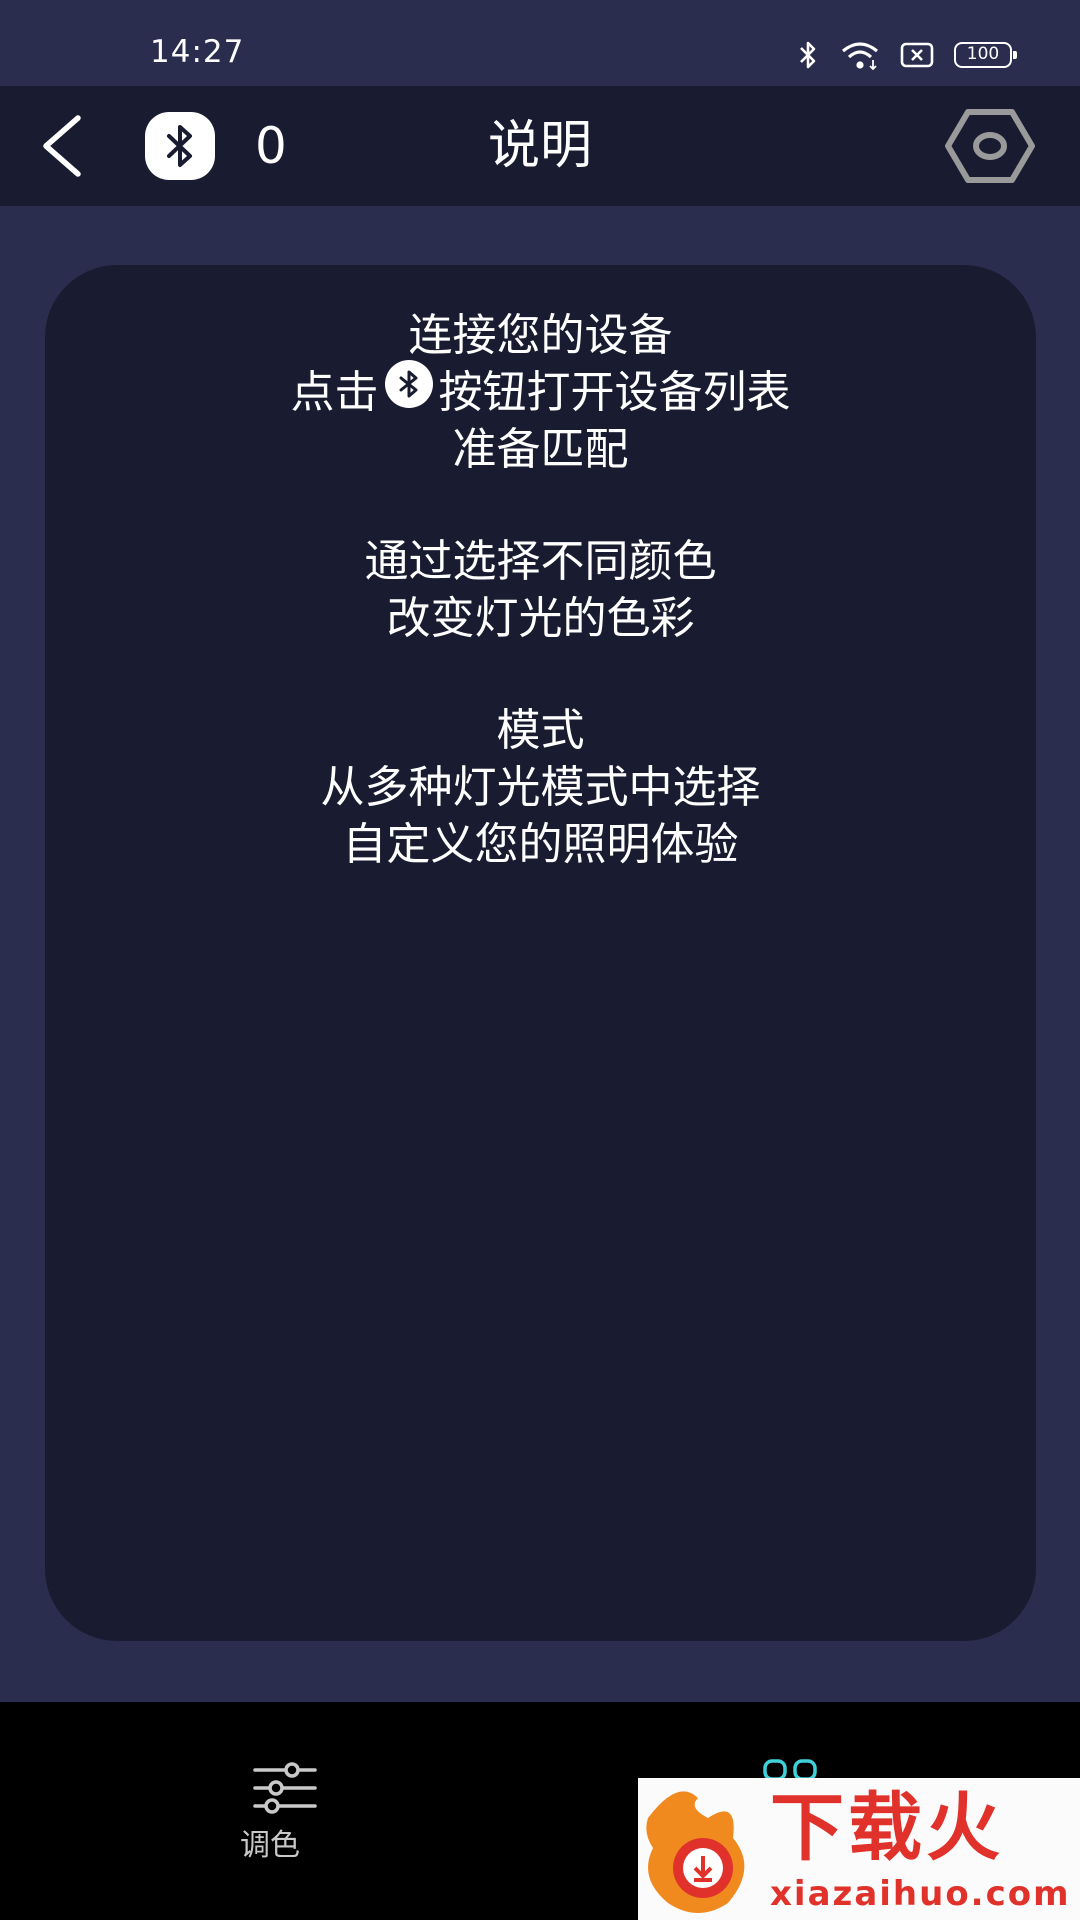 This screenshot has height=1920, width=1080. I want to click on nav-item-color: 调色, so click(270, 1811).